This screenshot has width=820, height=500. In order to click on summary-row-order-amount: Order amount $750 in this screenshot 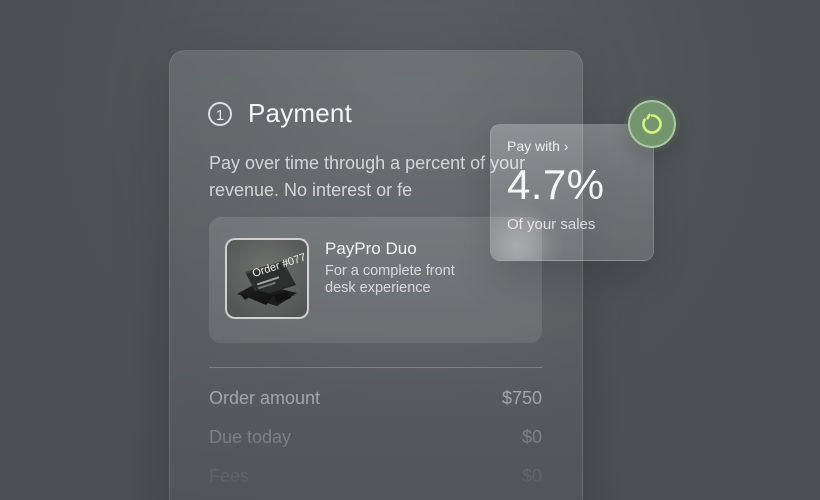, I will do `click(375, 398)`.